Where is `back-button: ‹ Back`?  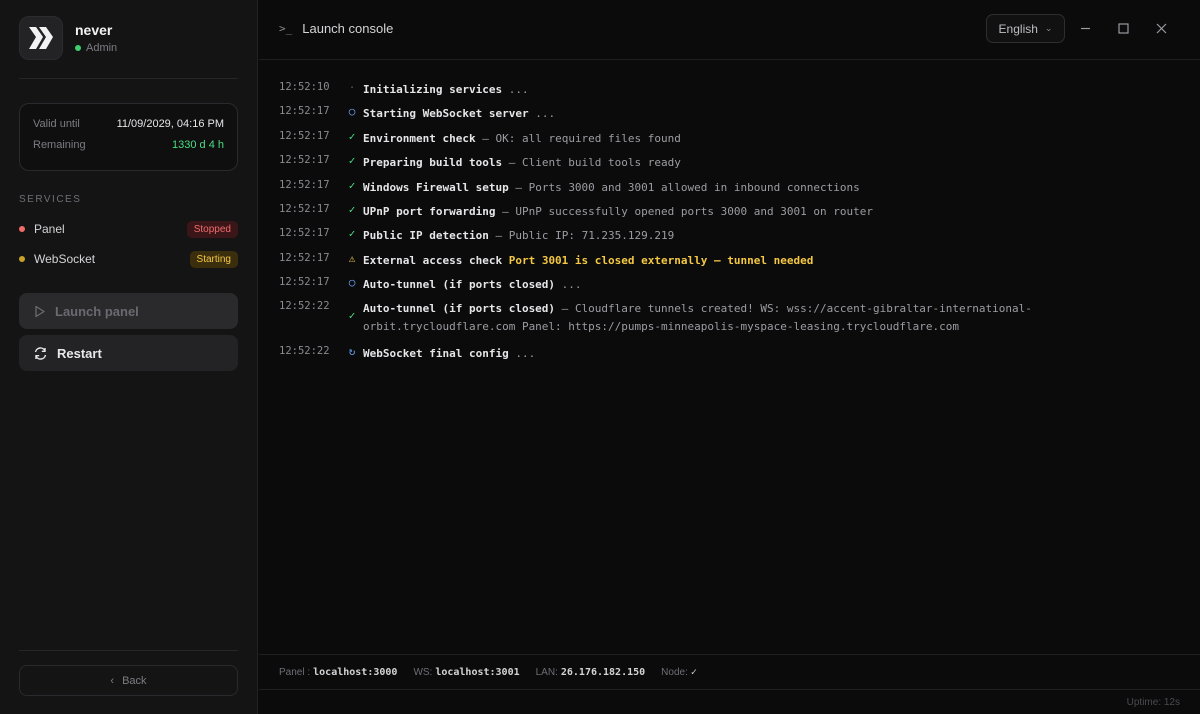 back-button: ‹ Back is located at coordinates (128, 680).